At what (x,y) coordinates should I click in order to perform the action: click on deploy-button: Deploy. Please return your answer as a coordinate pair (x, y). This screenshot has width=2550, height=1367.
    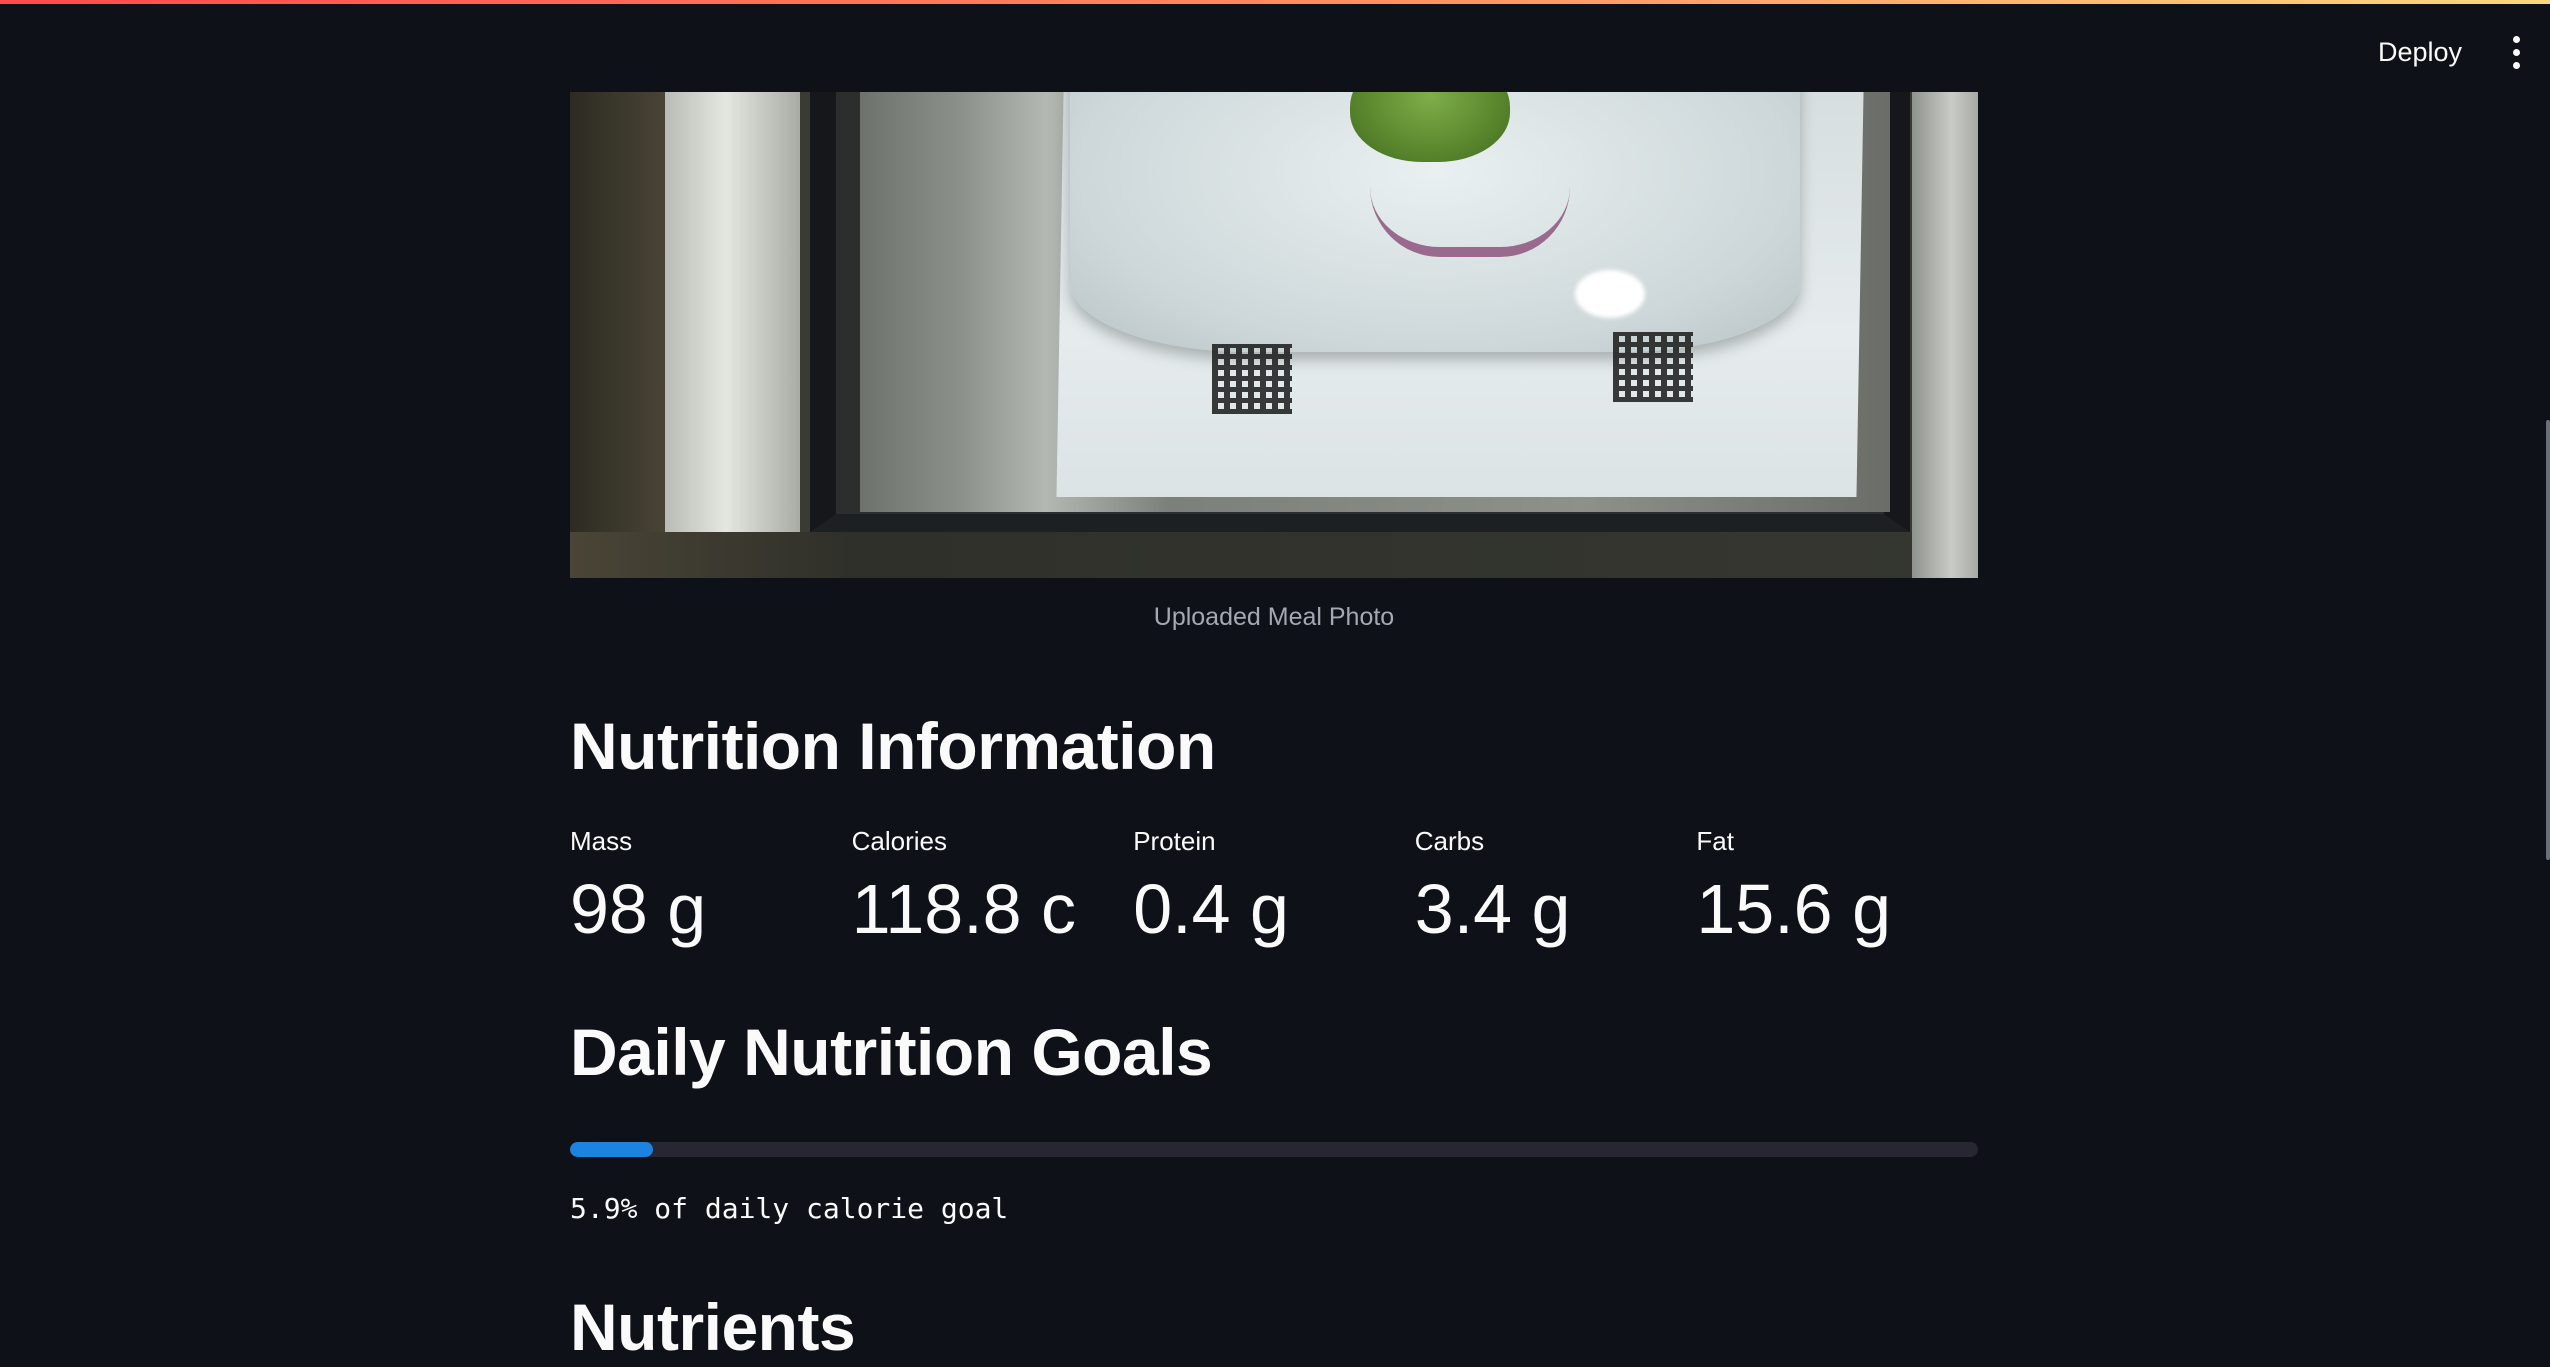
    Looking at the image, I should click on (2420, 52).